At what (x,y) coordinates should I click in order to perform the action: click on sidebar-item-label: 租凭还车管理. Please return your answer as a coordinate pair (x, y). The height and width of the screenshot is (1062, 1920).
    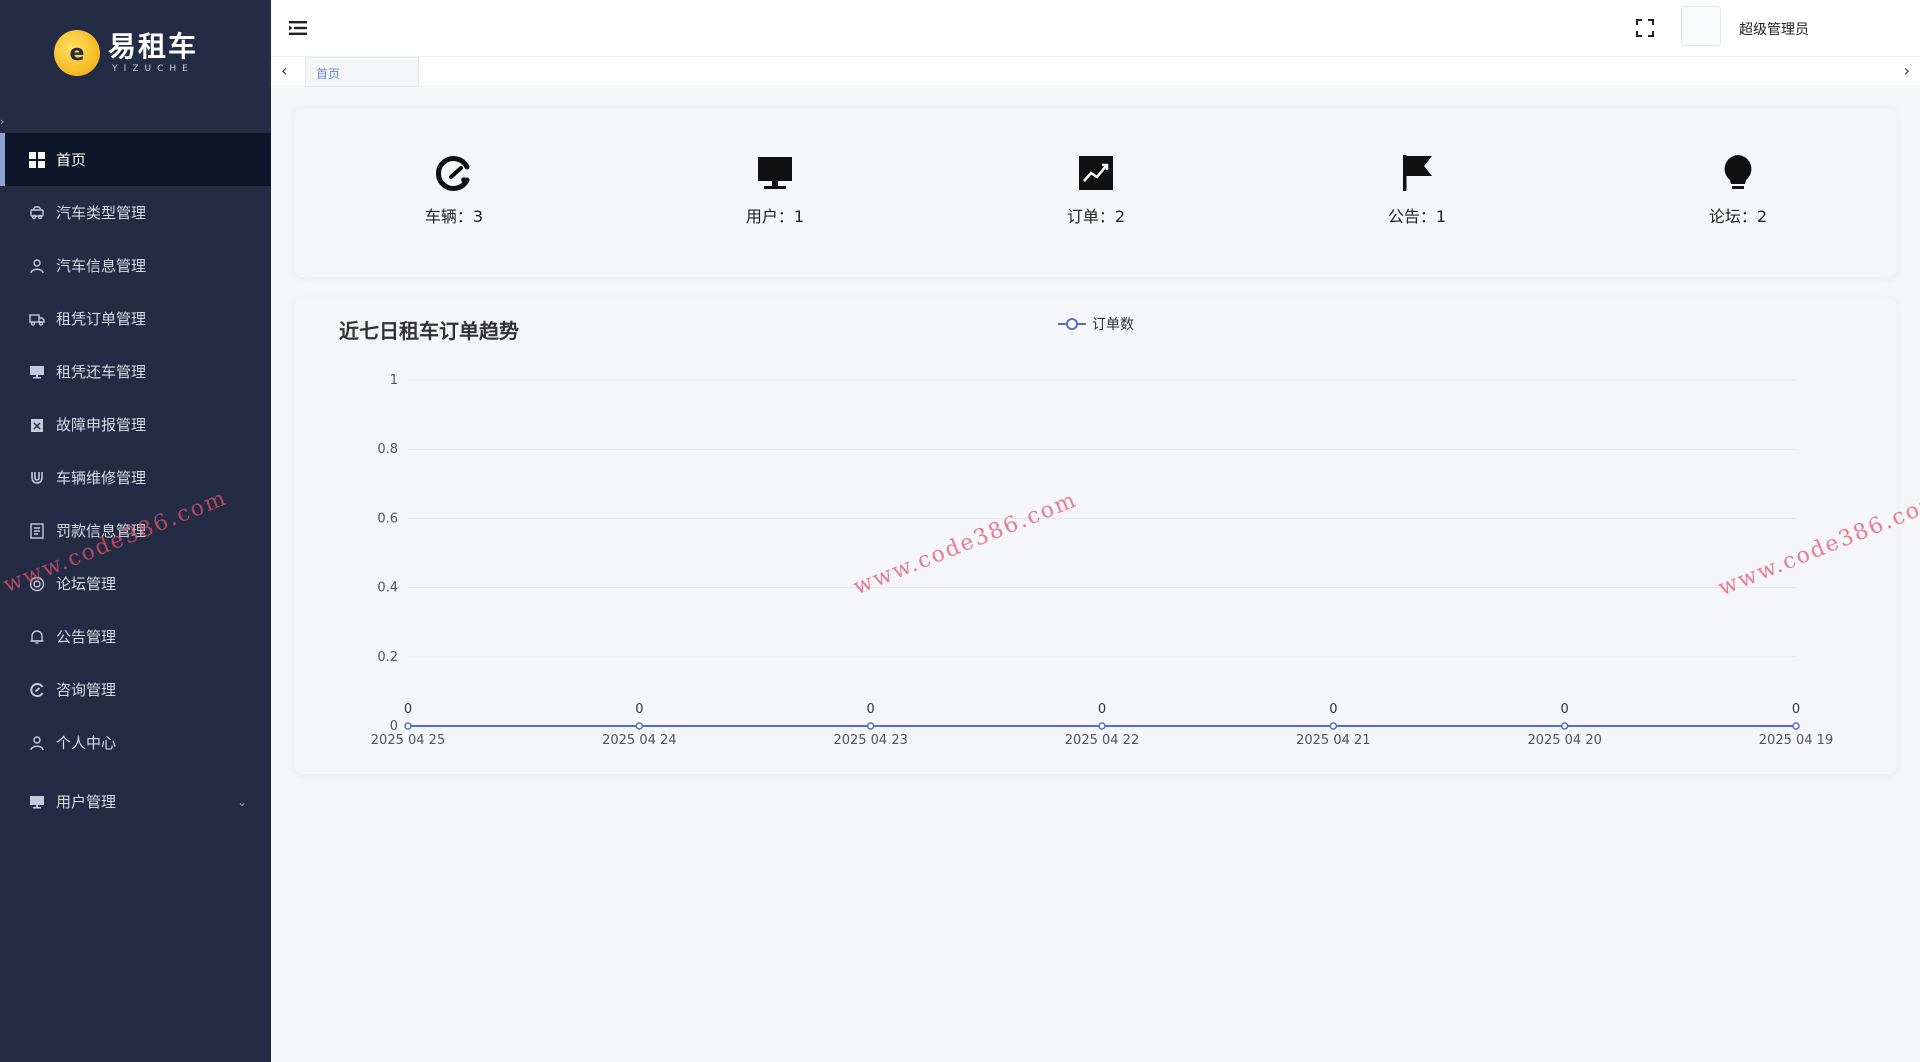
    Looking at the image, I should click on (101, 372).